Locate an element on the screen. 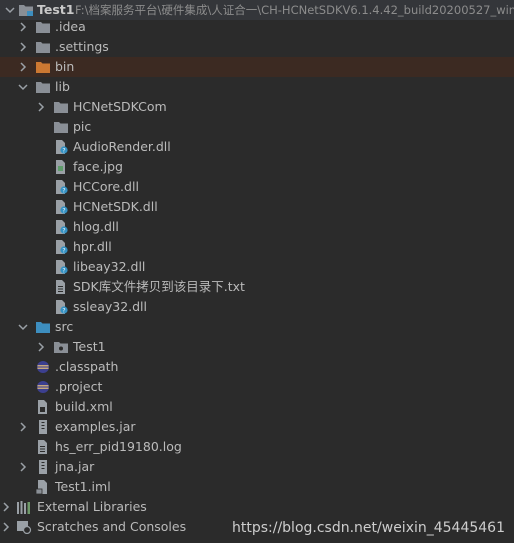  hcnetsdk-label: HCNetSDK.dll is located at coordinates (115, 206).